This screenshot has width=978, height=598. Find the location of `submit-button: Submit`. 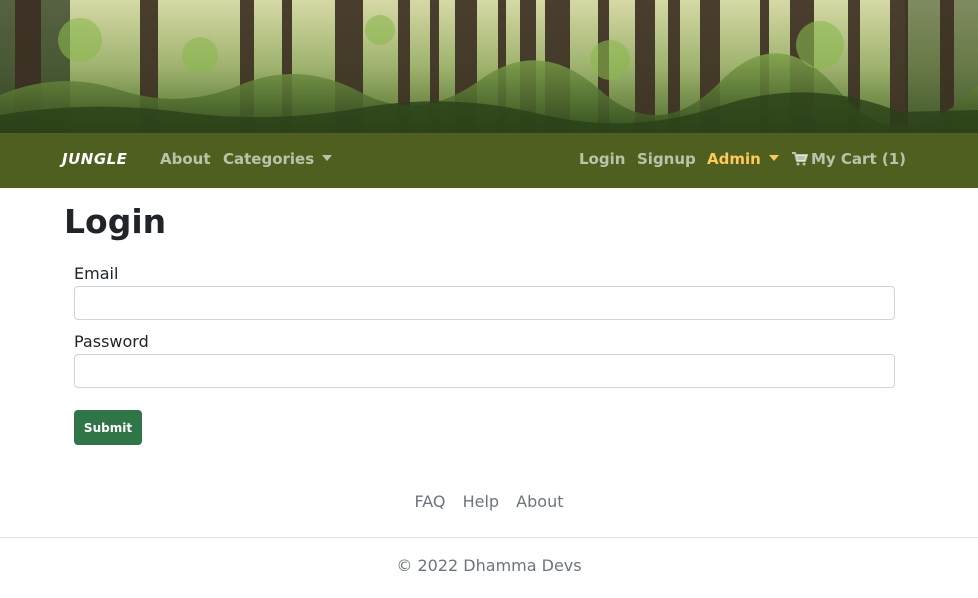

submit-button: Submit is located at coordinates (108, 427).